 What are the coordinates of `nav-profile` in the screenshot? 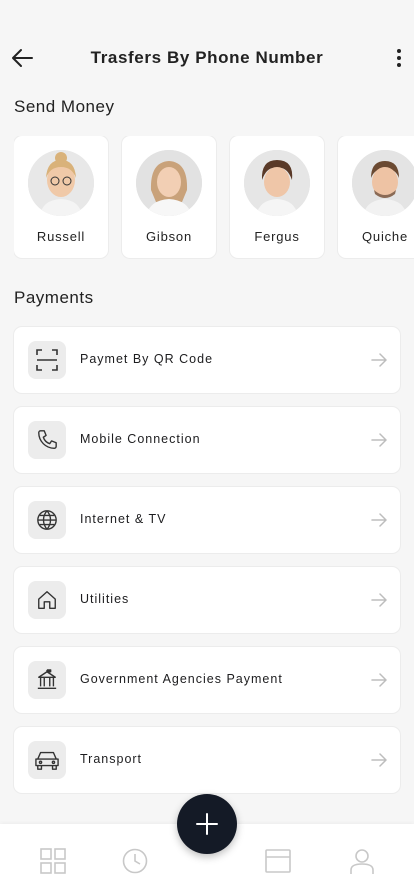 It's located at (362, 861).